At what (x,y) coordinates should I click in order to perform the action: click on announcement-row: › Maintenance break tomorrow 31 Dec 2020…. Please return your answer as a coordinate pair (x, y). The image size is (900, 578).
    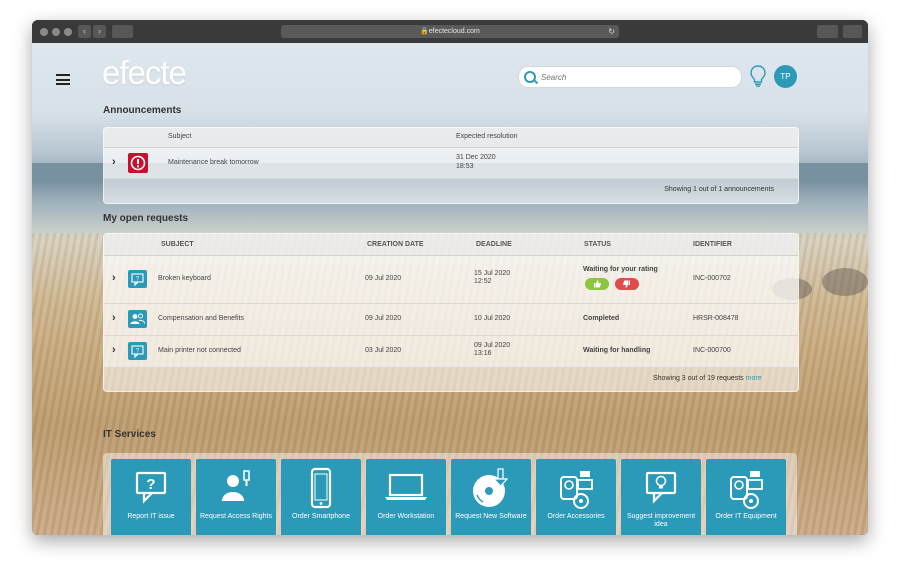
    Looking at the image, I should click on (451, 163).